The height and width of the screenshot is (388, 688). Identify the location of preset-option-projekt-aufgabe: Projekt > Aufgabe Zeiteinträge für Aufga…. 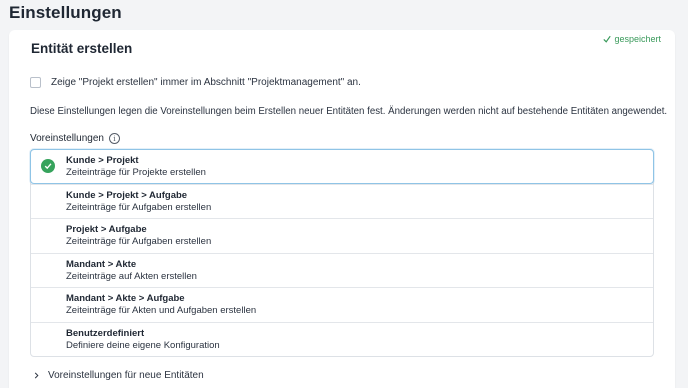
(342, 235).